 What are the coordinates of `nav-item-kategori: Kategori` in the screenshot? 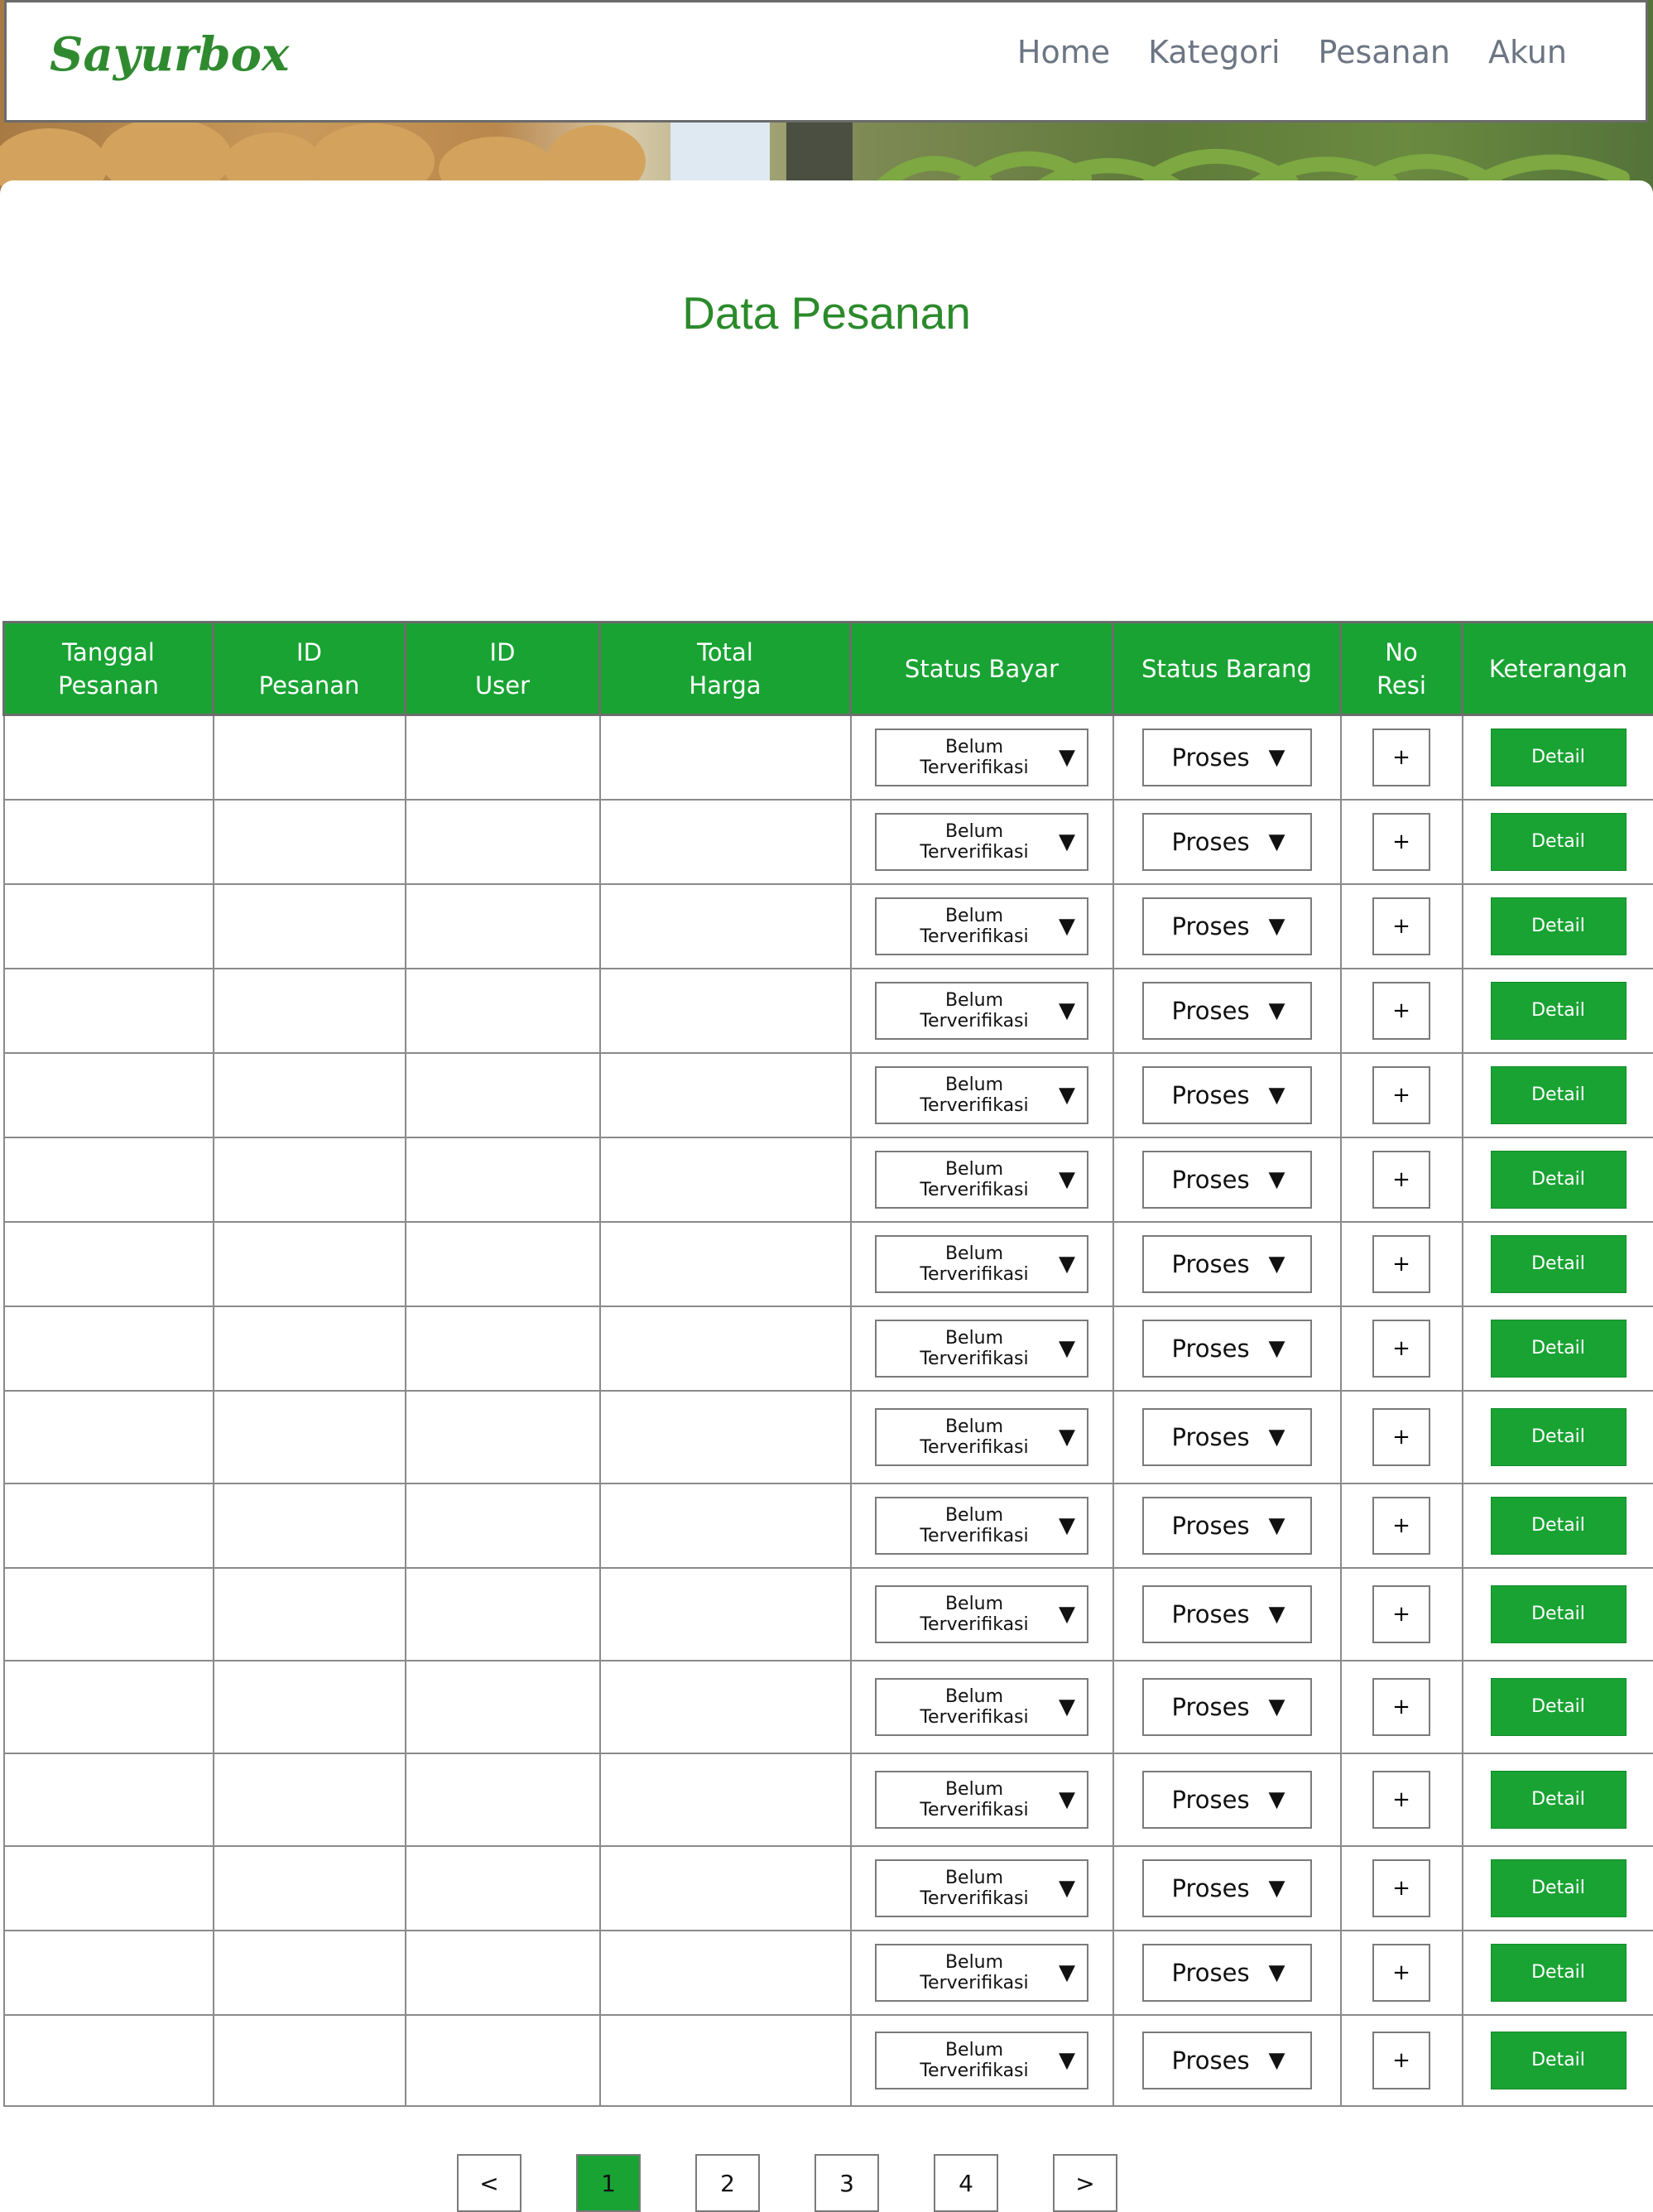 It's located at (1214, 52).